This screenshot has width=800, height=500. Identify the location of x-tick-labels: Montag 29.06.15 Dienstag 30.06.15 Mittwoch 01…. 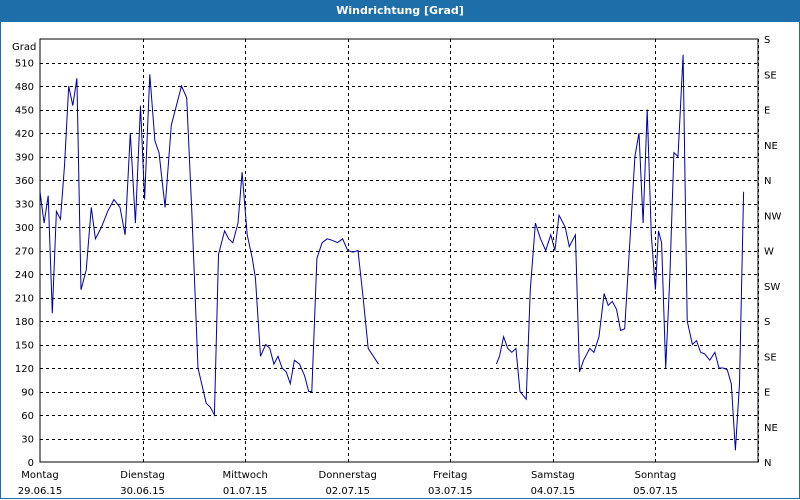
(348, 483).